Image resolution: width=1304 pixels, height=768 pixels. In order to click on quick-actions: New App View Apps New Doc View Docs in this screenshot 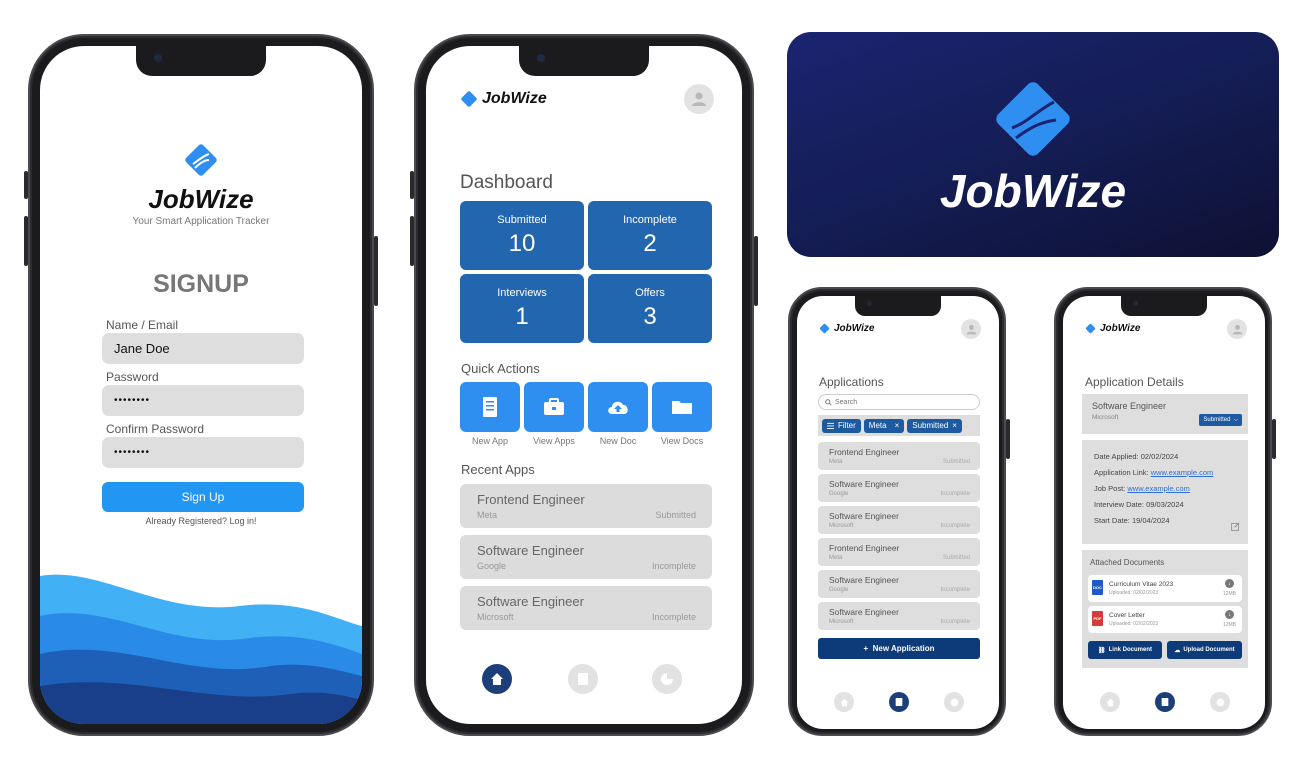, I will do `click(586, 414)`.